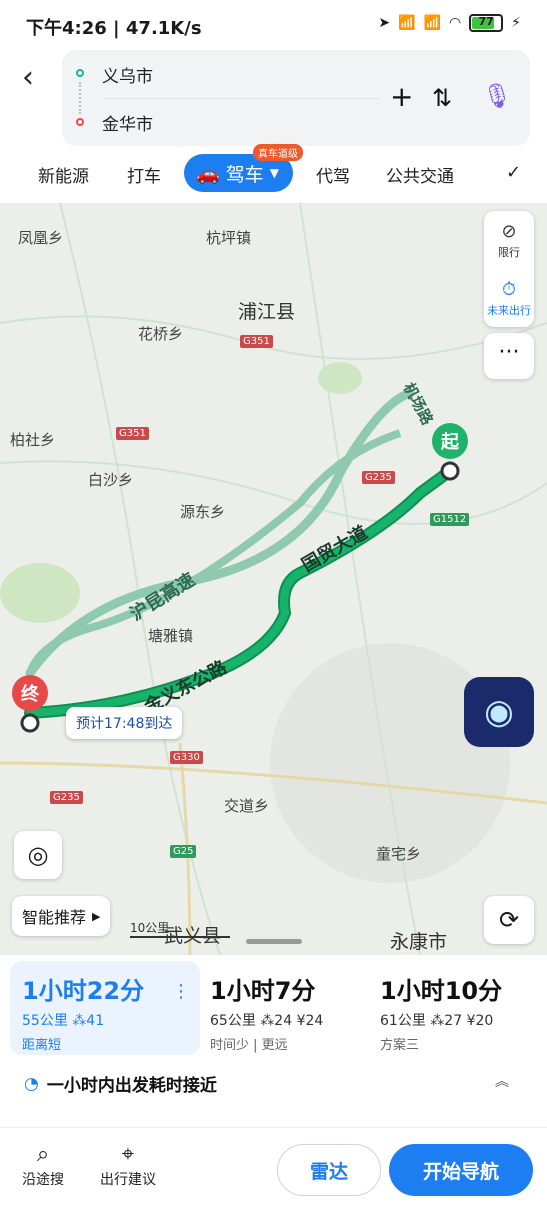 The width and height of the screenshot is (547, 1216). Describe the element at coordinates (441, 991) in the screenshot. I see `route-time: 1小时10分` at that location.